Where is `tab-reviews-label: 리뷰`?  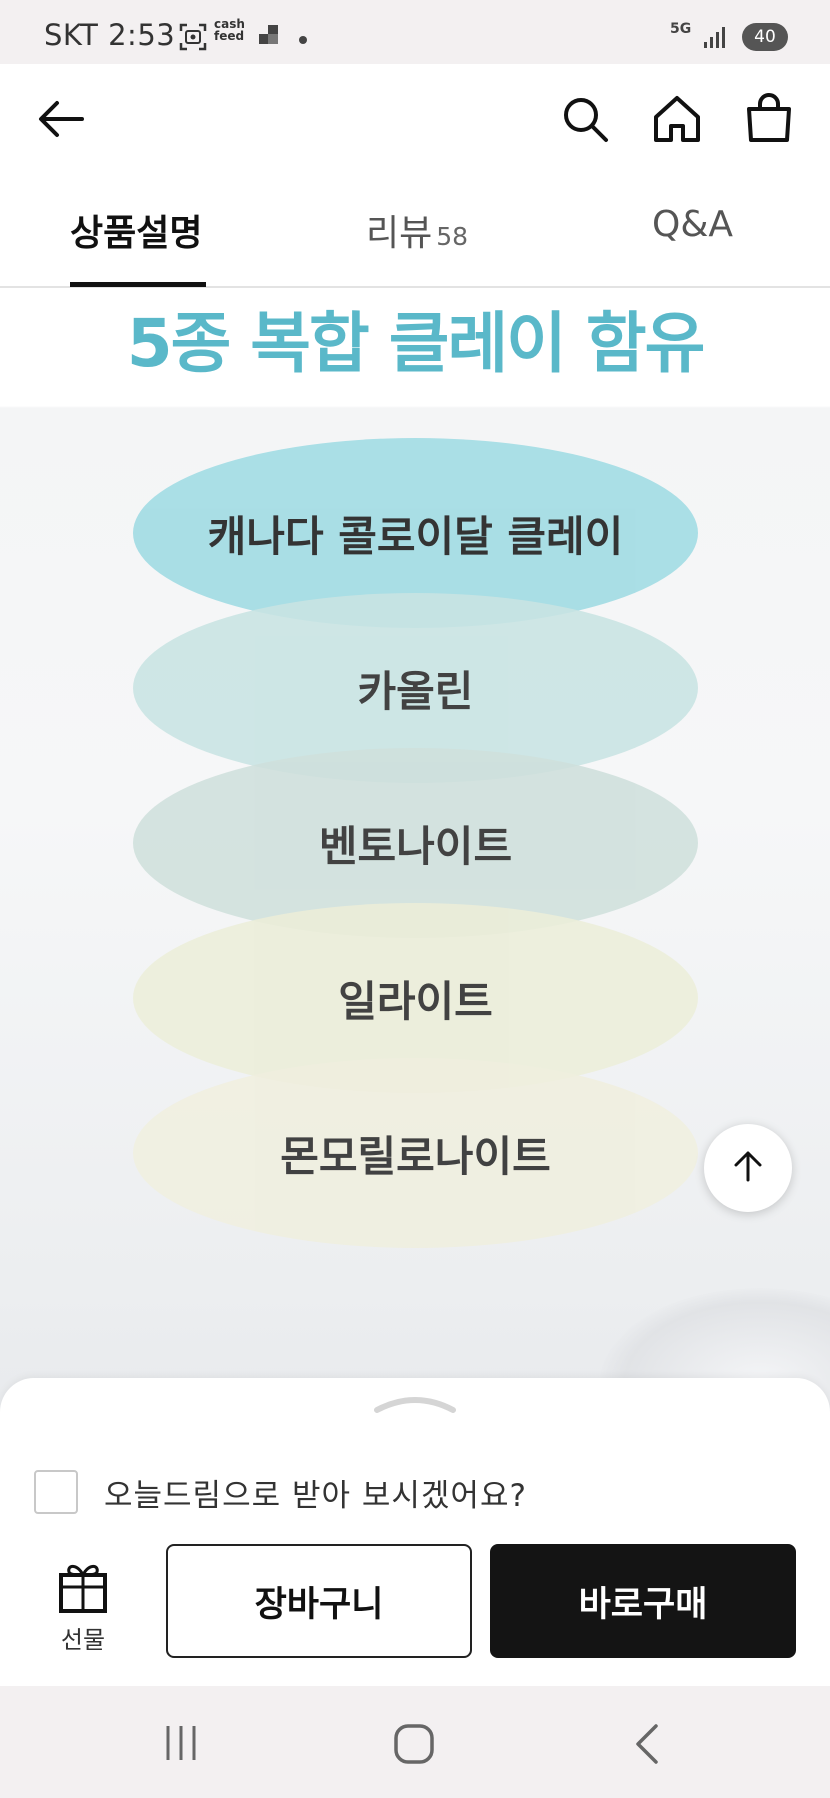
tab-reviews-label: 리뷰 is located at coordinates (399, 233).